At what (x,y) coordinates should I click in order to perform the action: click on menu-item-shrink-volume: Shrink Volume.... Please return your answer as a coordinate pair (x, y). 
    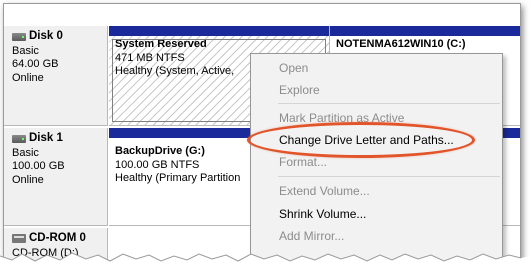
    Looking at the image, I should click on (376, 214).